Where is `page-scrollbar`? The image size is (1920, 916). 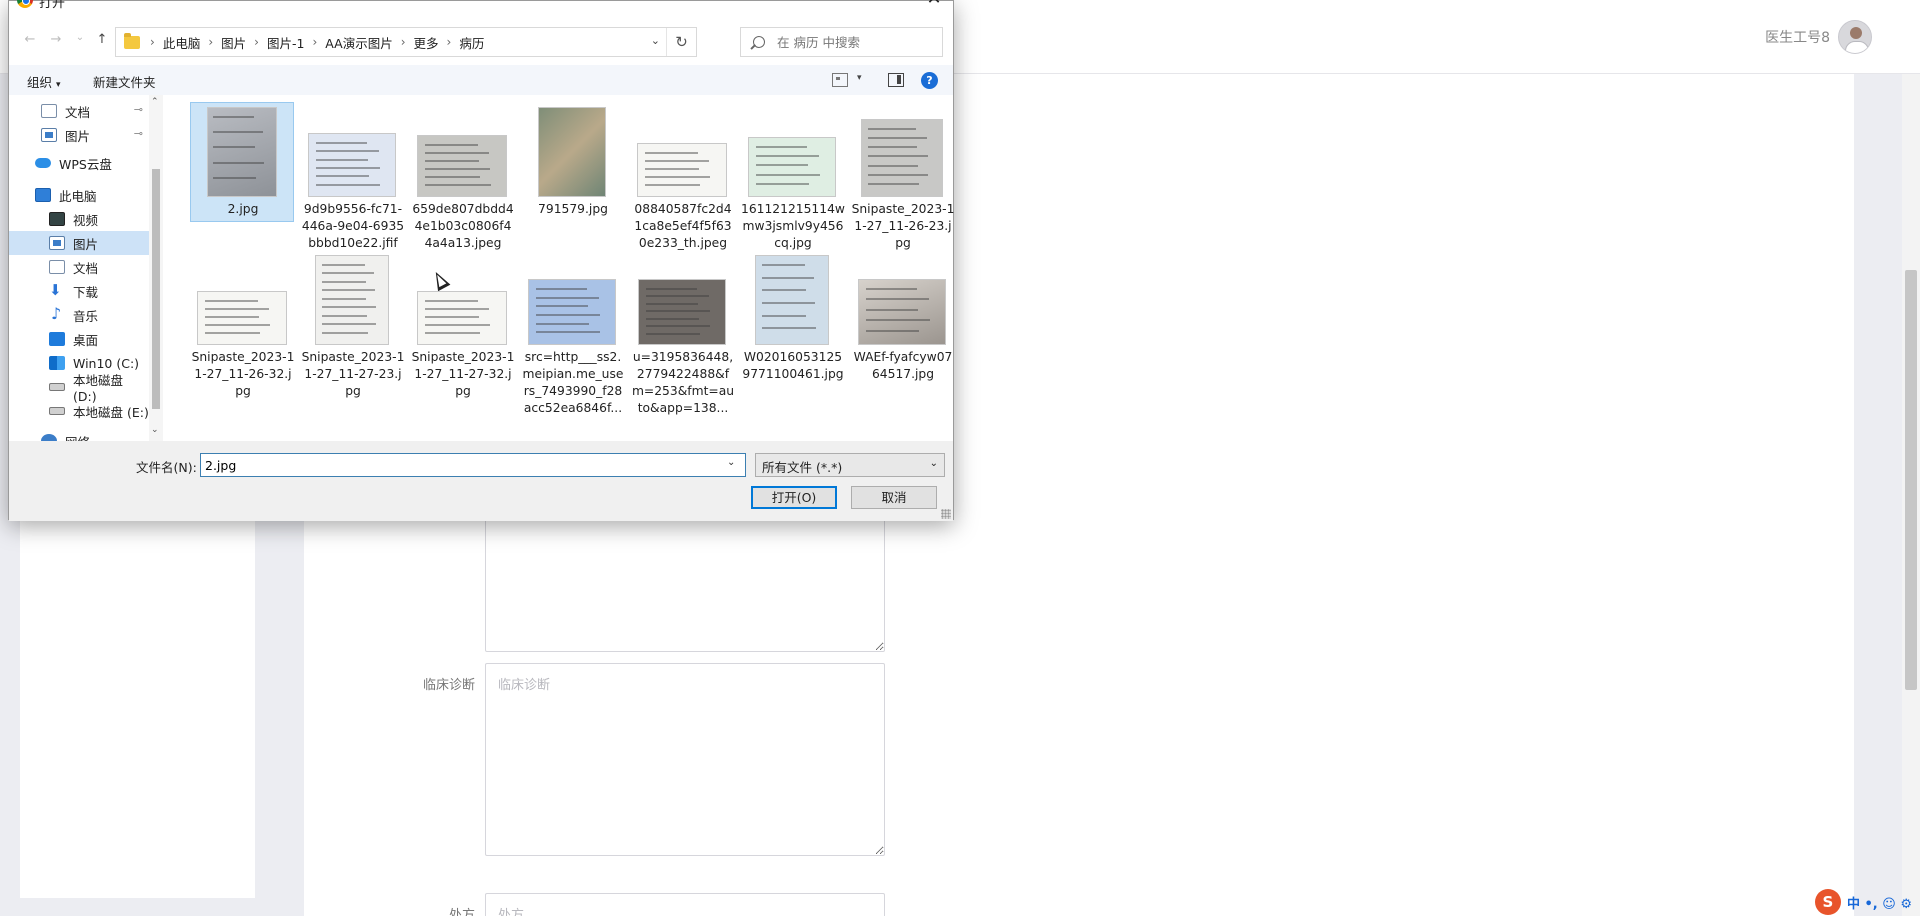
page-scrollbar is located at coordinates (1911, 495).